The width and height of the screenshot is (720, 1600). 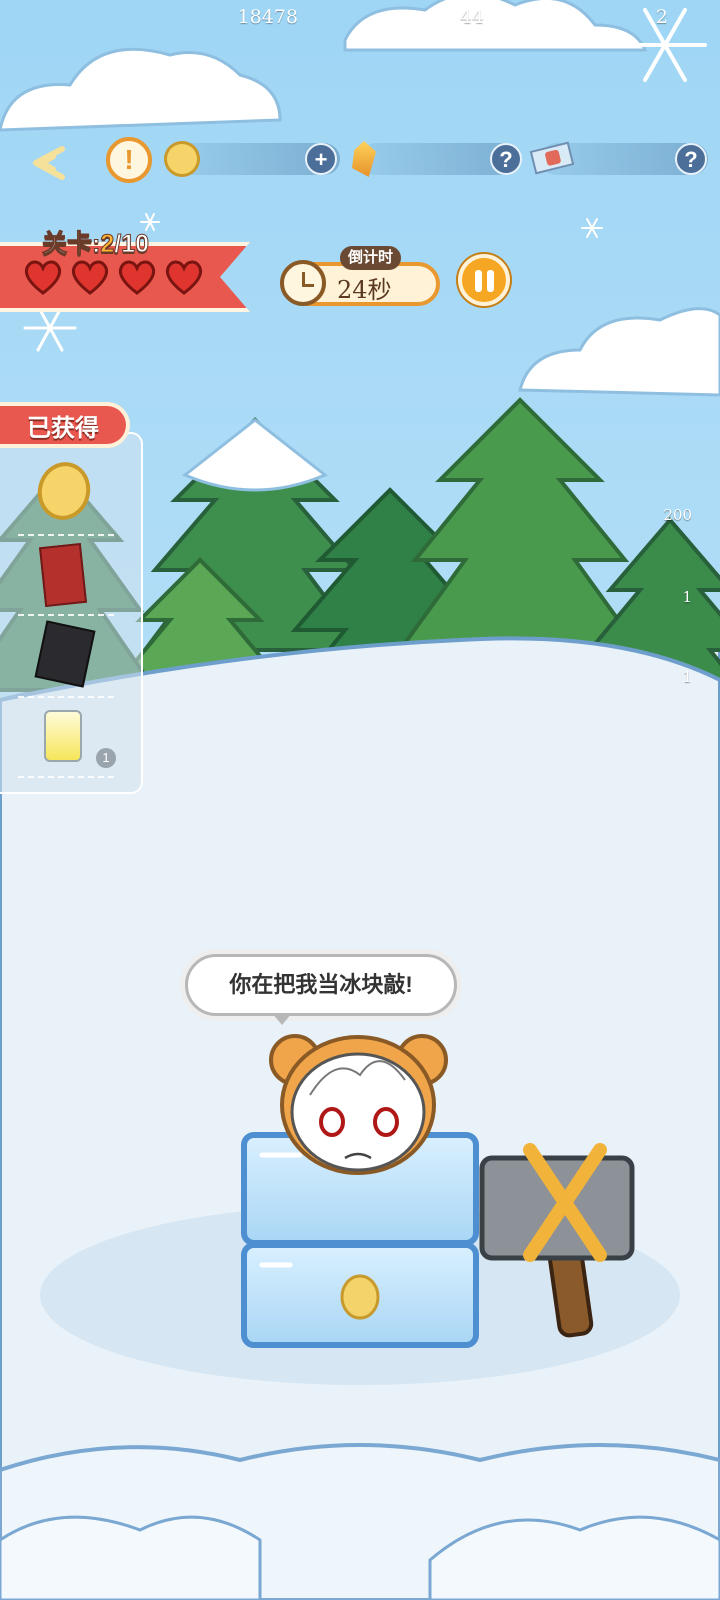 I want to click on lives-hearts, so click(x=113, y=277).